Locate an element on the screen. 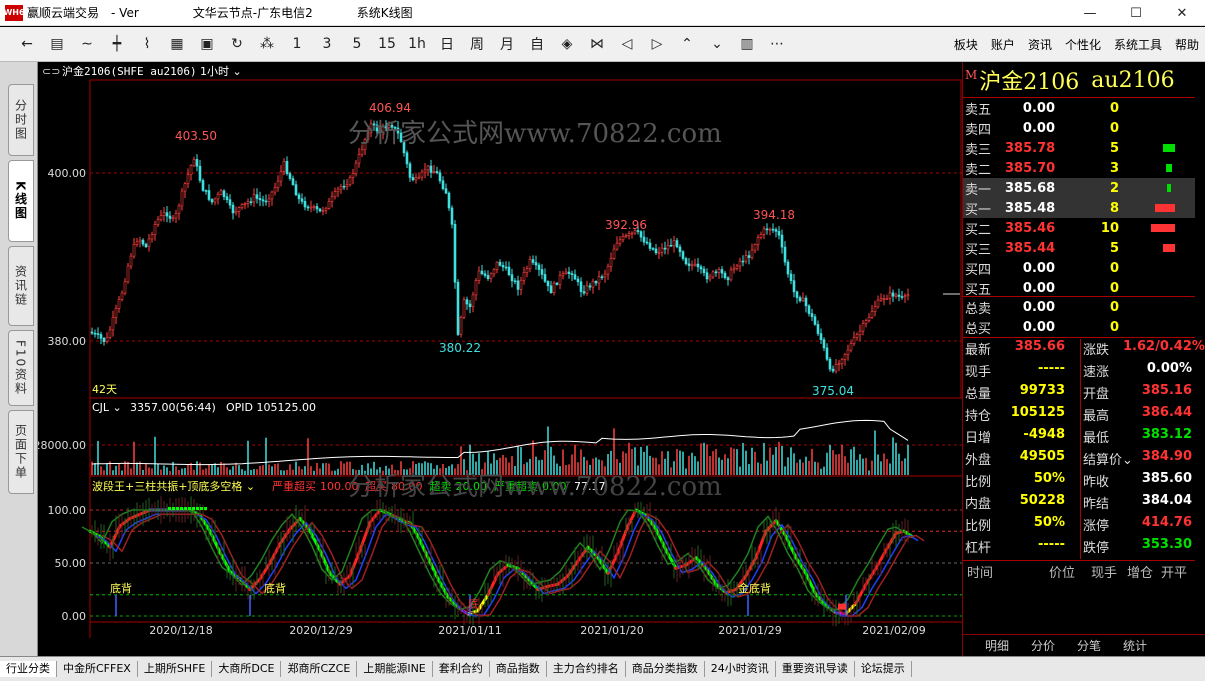 The height and width of the screenshot is (681, 1205). quote-tab-2: 分笔 is located at coordinates (1089, 645).